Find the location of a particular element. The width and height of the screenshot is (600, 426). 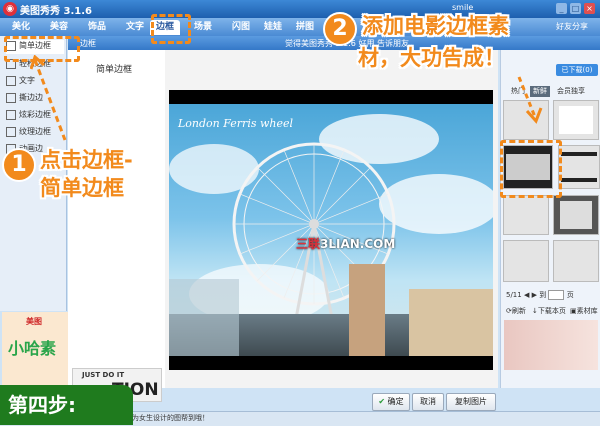

confirm-label: 确定 is located at coordinates (395, 401).